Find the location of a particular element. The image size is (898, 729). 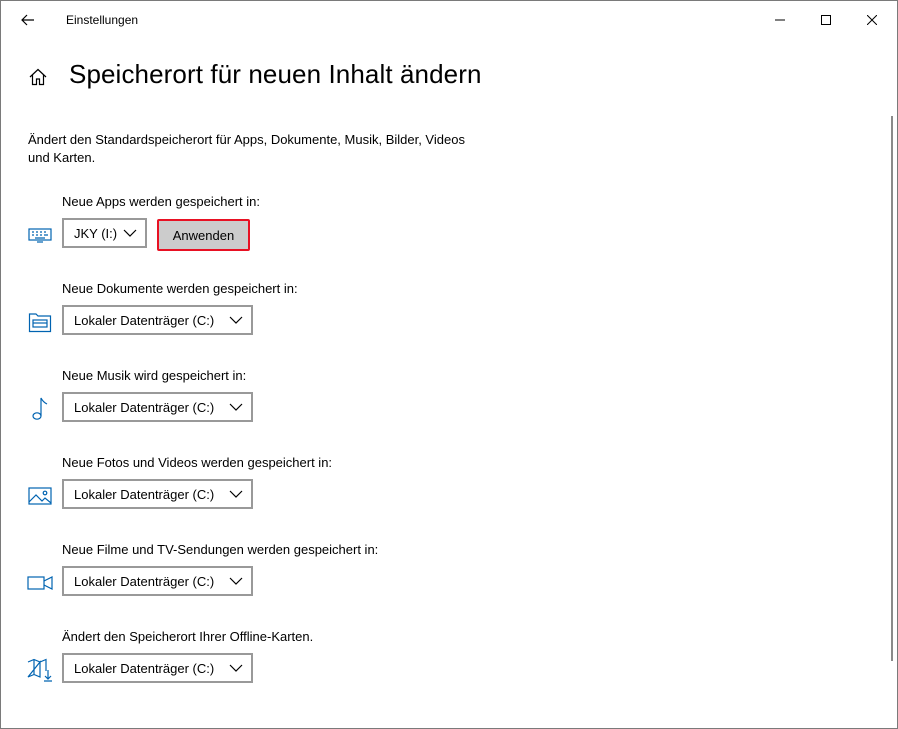

home-icon is located at coordinates (38, 77).